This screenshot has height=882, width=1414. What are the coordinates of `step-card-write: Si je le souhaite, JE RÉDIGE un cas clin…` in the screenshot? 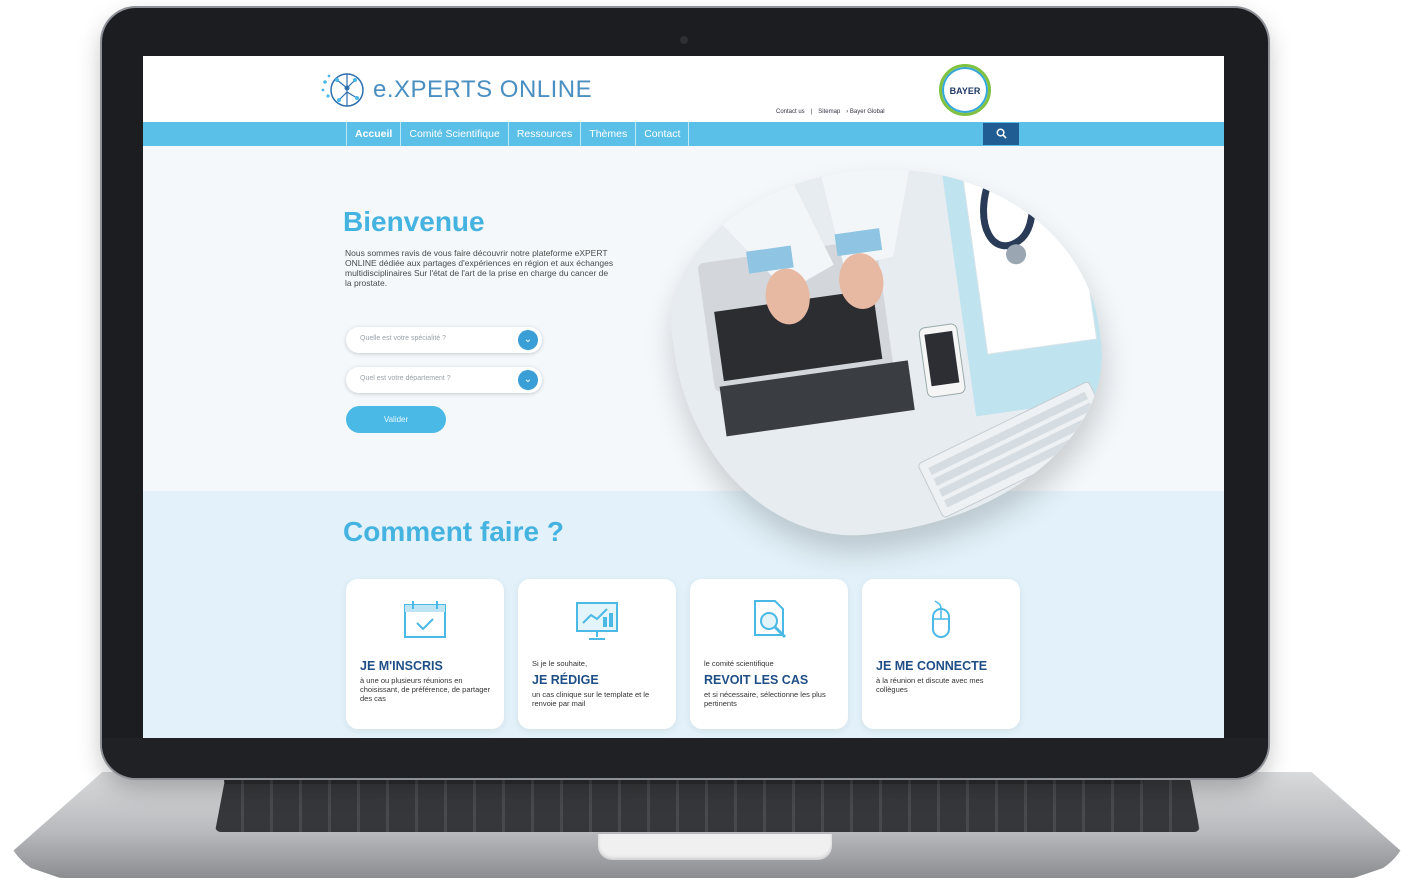 It's located at (597, 654).